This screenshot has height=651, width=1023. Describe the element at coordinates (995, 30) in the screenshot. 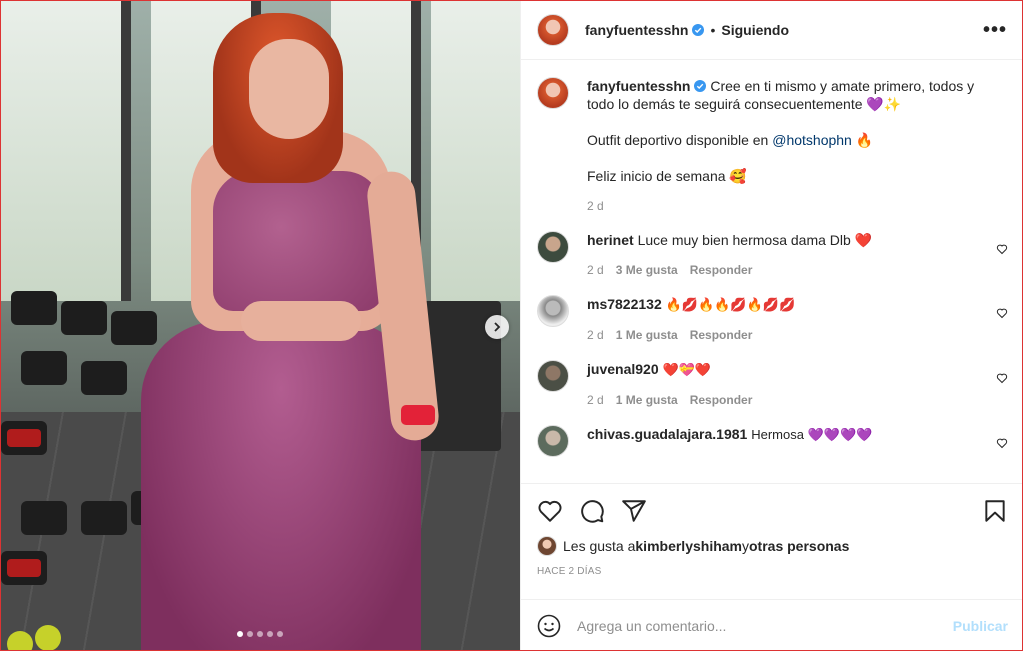

I see `more-options-icon: •••` at that location.